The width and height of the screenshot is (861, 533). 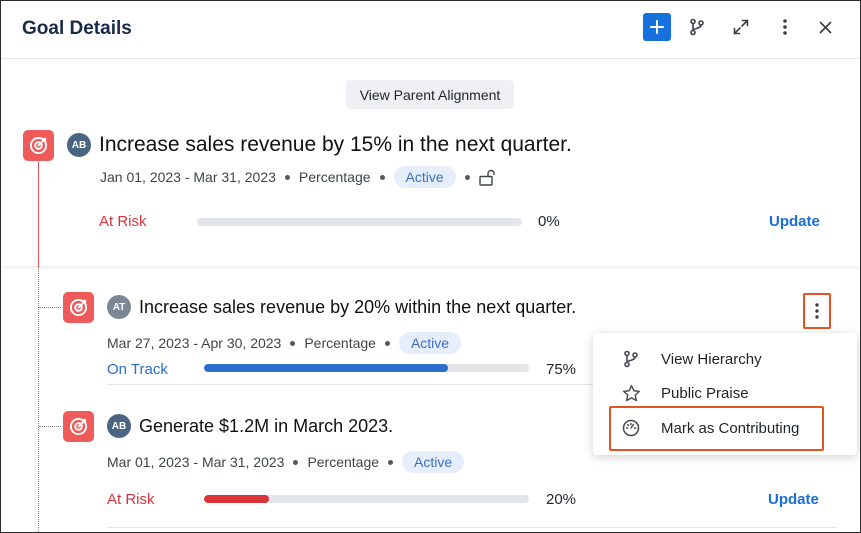 I want to click on plus-icon, so click(x=657, y=27).